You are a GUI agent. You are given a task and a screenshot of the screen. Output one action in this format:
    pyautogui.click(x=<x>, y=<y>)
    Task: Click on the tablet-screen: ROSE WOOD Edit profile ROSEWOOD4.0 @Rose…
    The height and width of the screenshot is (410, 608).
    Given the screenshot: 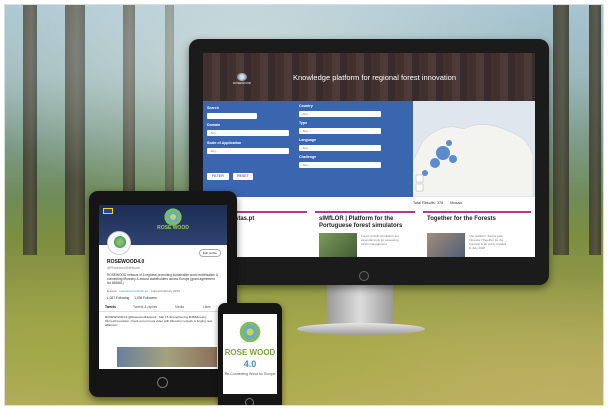 What is the action you would take?
    pyautogui.click(x=163, y=287)
    